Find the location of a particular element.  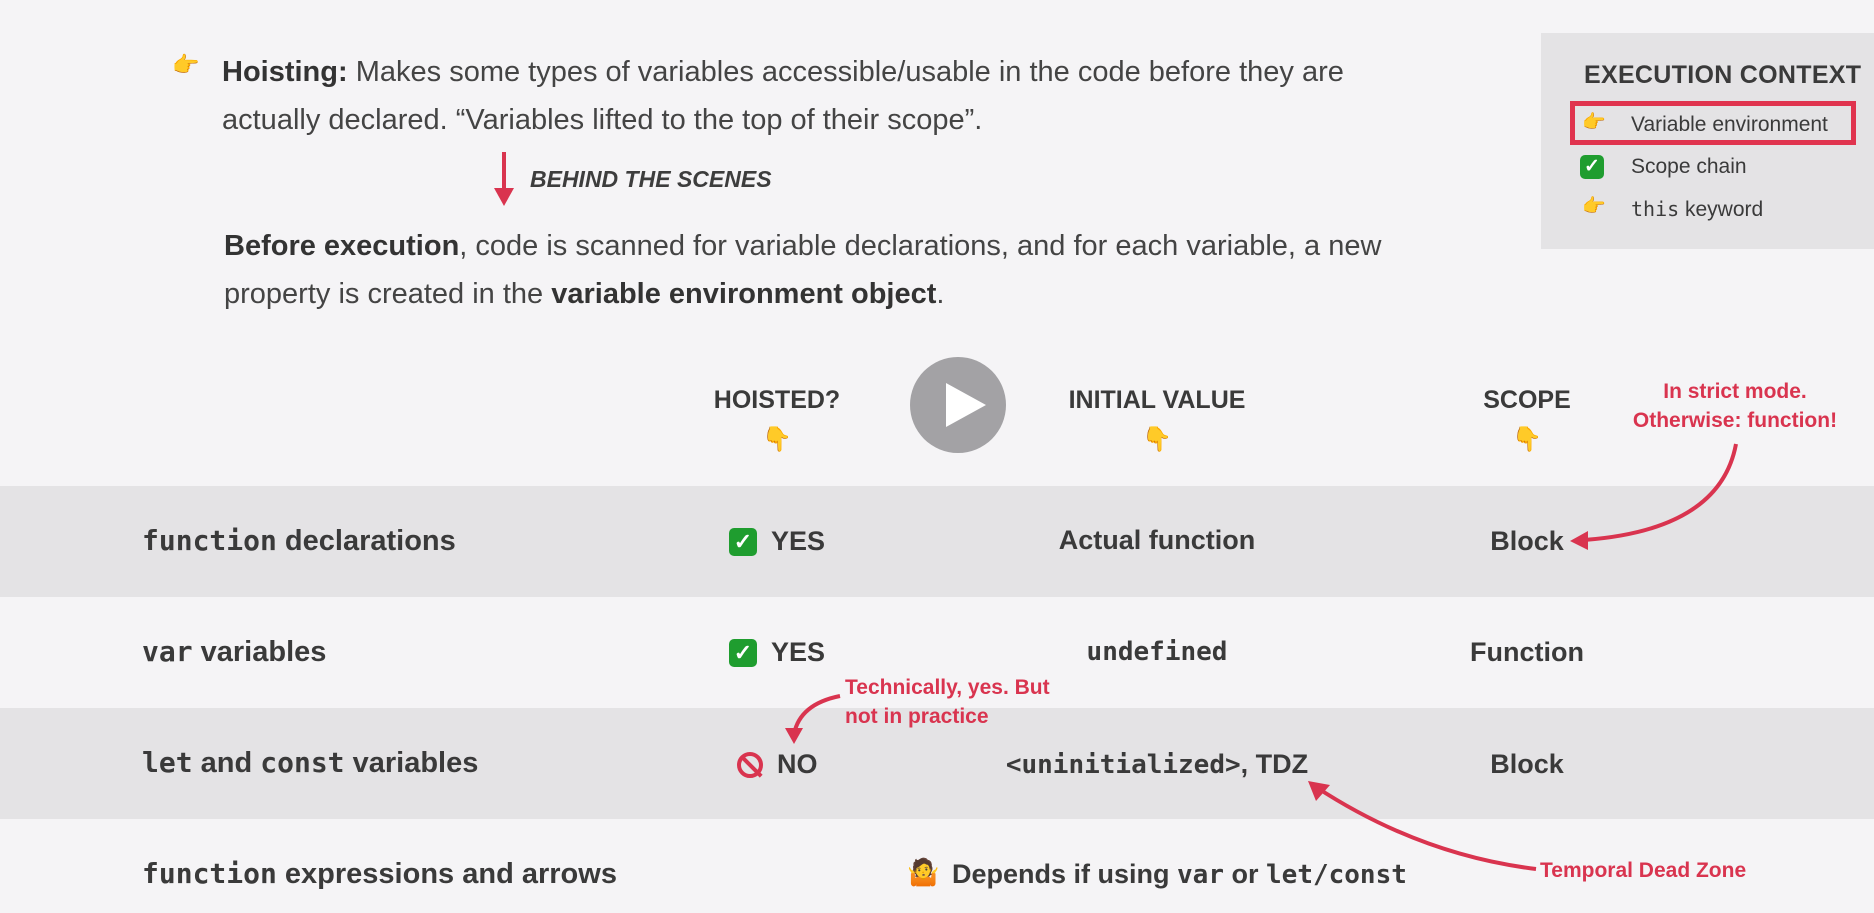

prohibited-icon is located at coordinates (750, 765).